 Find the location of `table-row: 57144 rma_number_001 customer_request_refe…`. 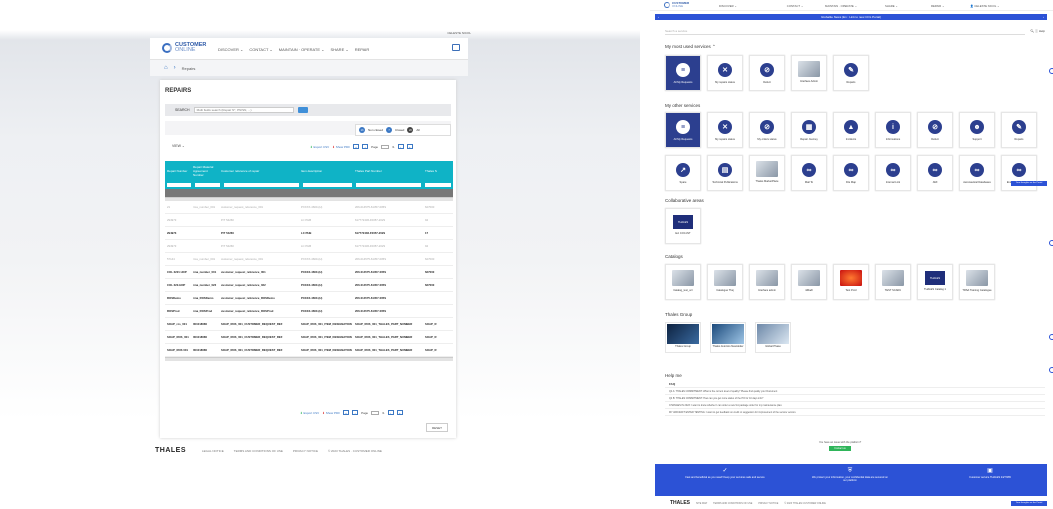

table-row: 57144 rma_number_001 customer_request_refe… is located at coordinates (309, 259).